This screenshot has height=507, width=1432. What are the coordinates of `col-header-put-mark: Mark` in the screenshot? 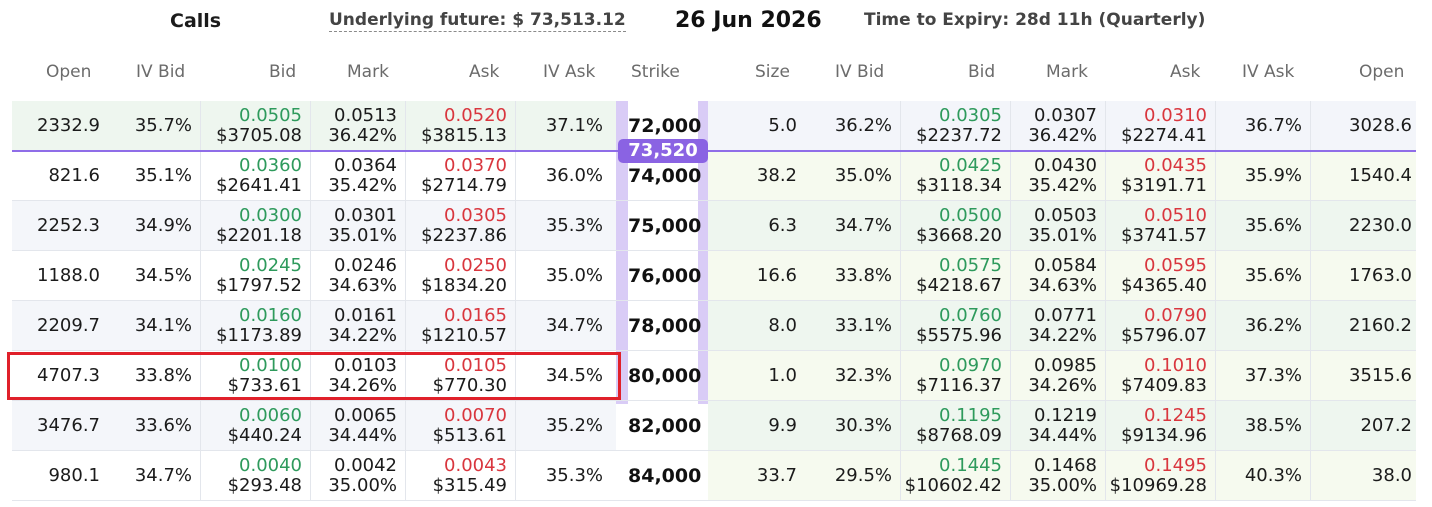 It's located at (1067, 72).